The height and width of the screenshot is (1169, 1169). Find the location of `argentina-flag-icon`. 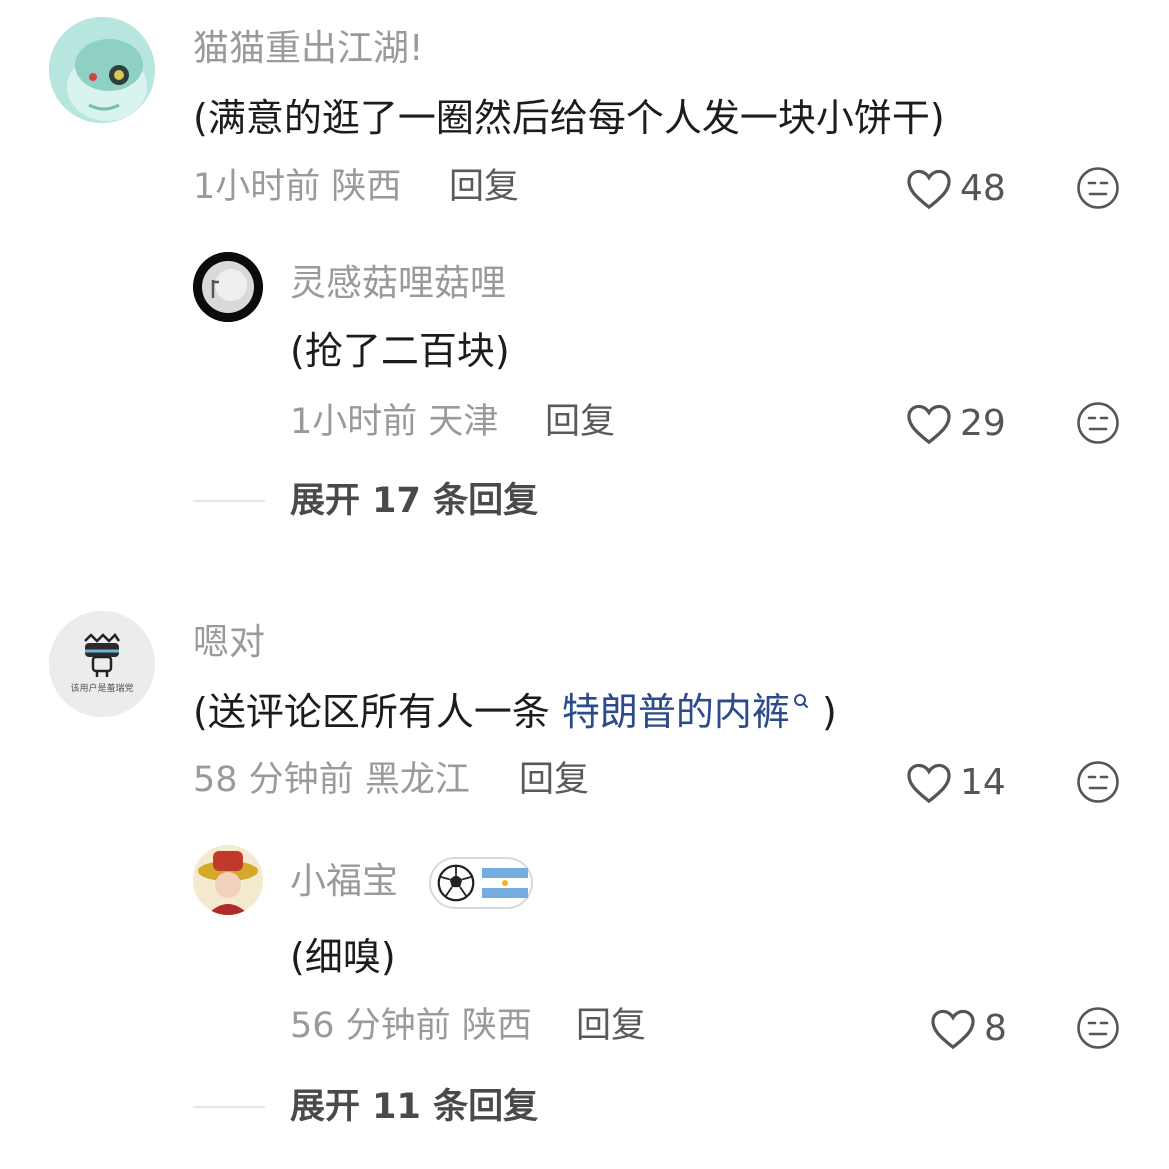

argentina-flag-icon is located at coordinates (505, 883).